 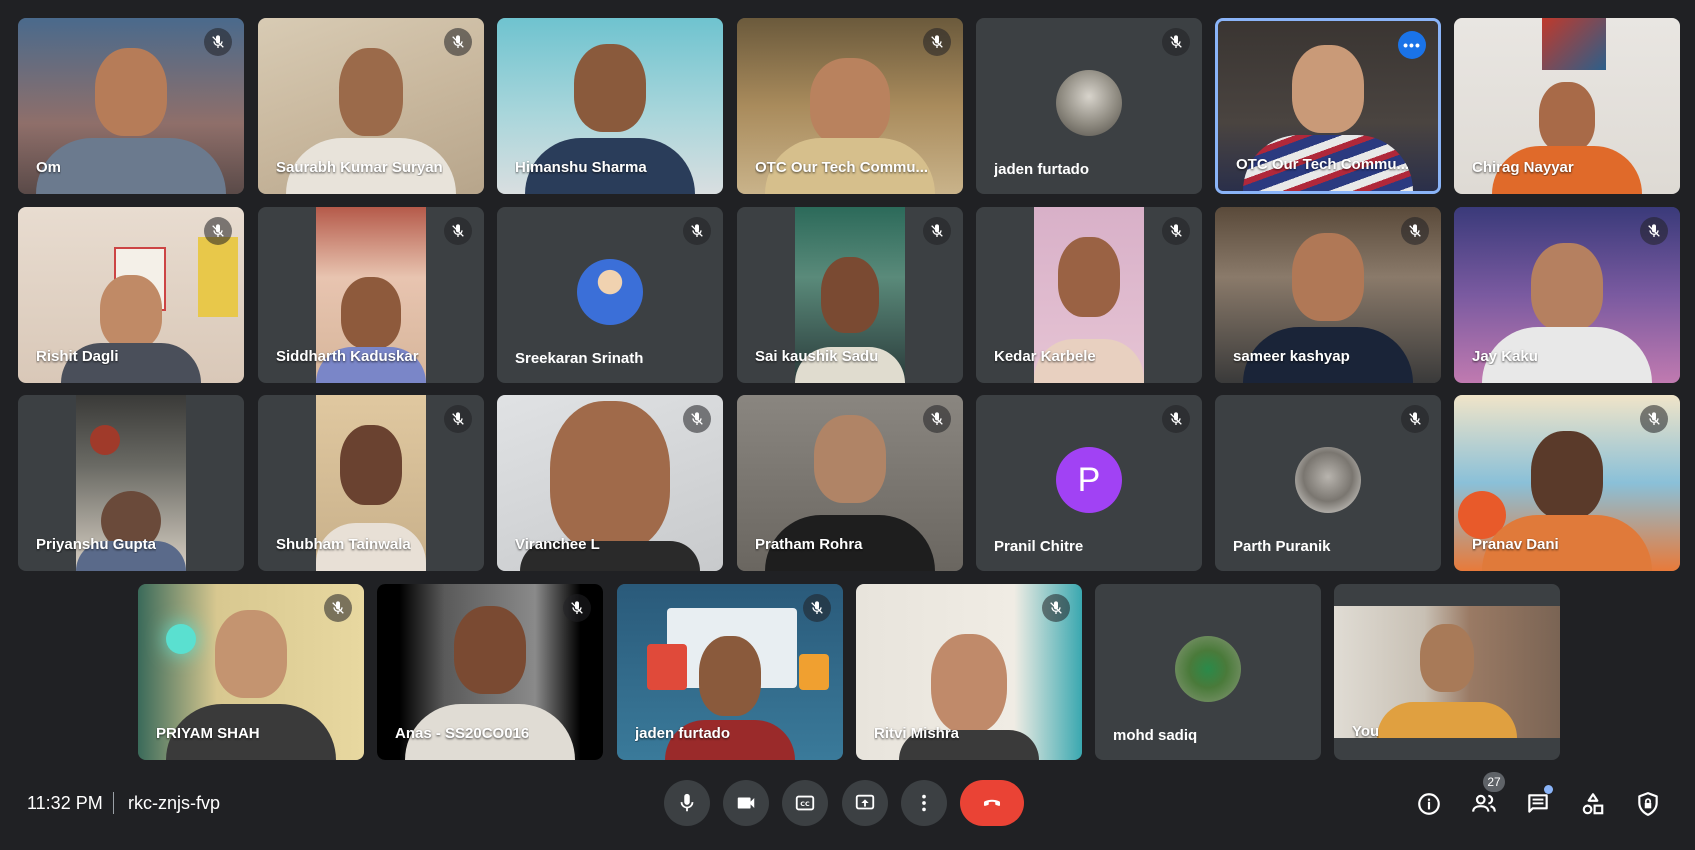 I want to click on participant-tile: Sreekaran Srinath, so click(x=610, y=295).